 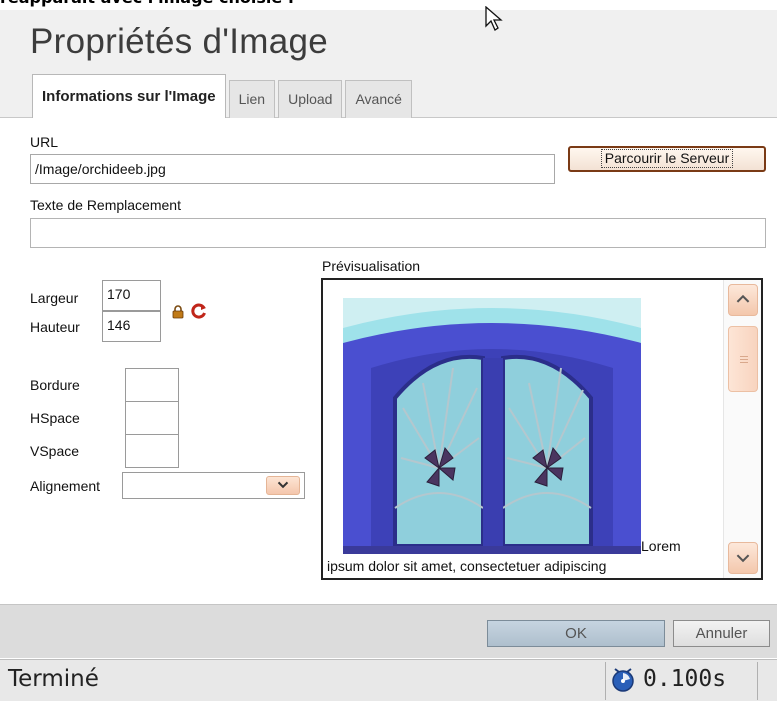 What do you see at coordinates (742, 429) in the screenshot?
I see `preview-scrollbar` at bounding box center [742, 429].